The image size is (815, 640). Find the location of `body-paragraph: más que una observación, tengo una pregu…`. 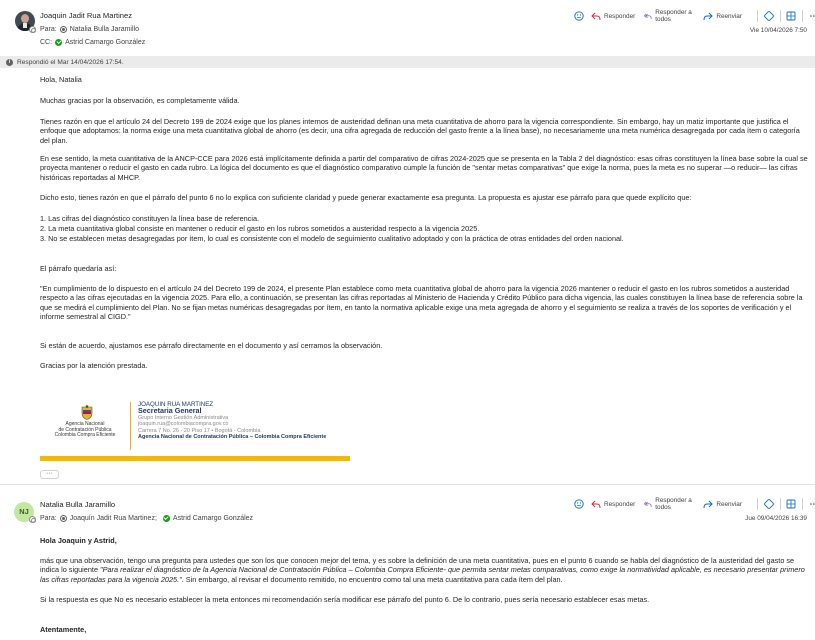

body-paragraph: más que una observación, tengo una pregu… is located at coordinates (422, 570).